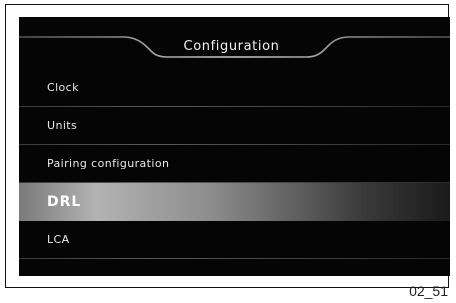 This screenshot has width=456, height=303. Describe the element at coordinates (63, 87) in the screenshot. I see `menu-item-label: Clock` at that location.